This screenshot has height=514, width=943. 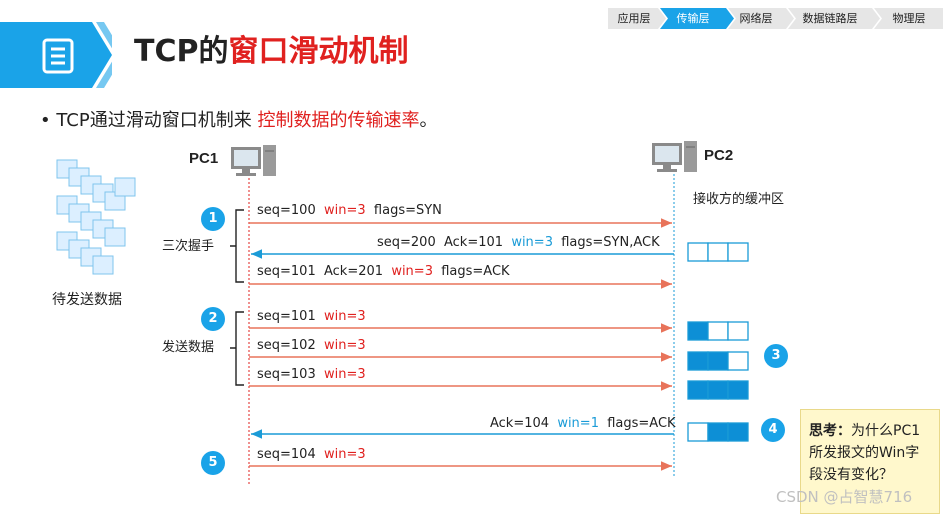 What do you see at coordinates (383, 271) in the screenshot?
I see `msg-ack: seq=101 Ack=201 win=3 flags=ACK` at bounding box center [383, 271].